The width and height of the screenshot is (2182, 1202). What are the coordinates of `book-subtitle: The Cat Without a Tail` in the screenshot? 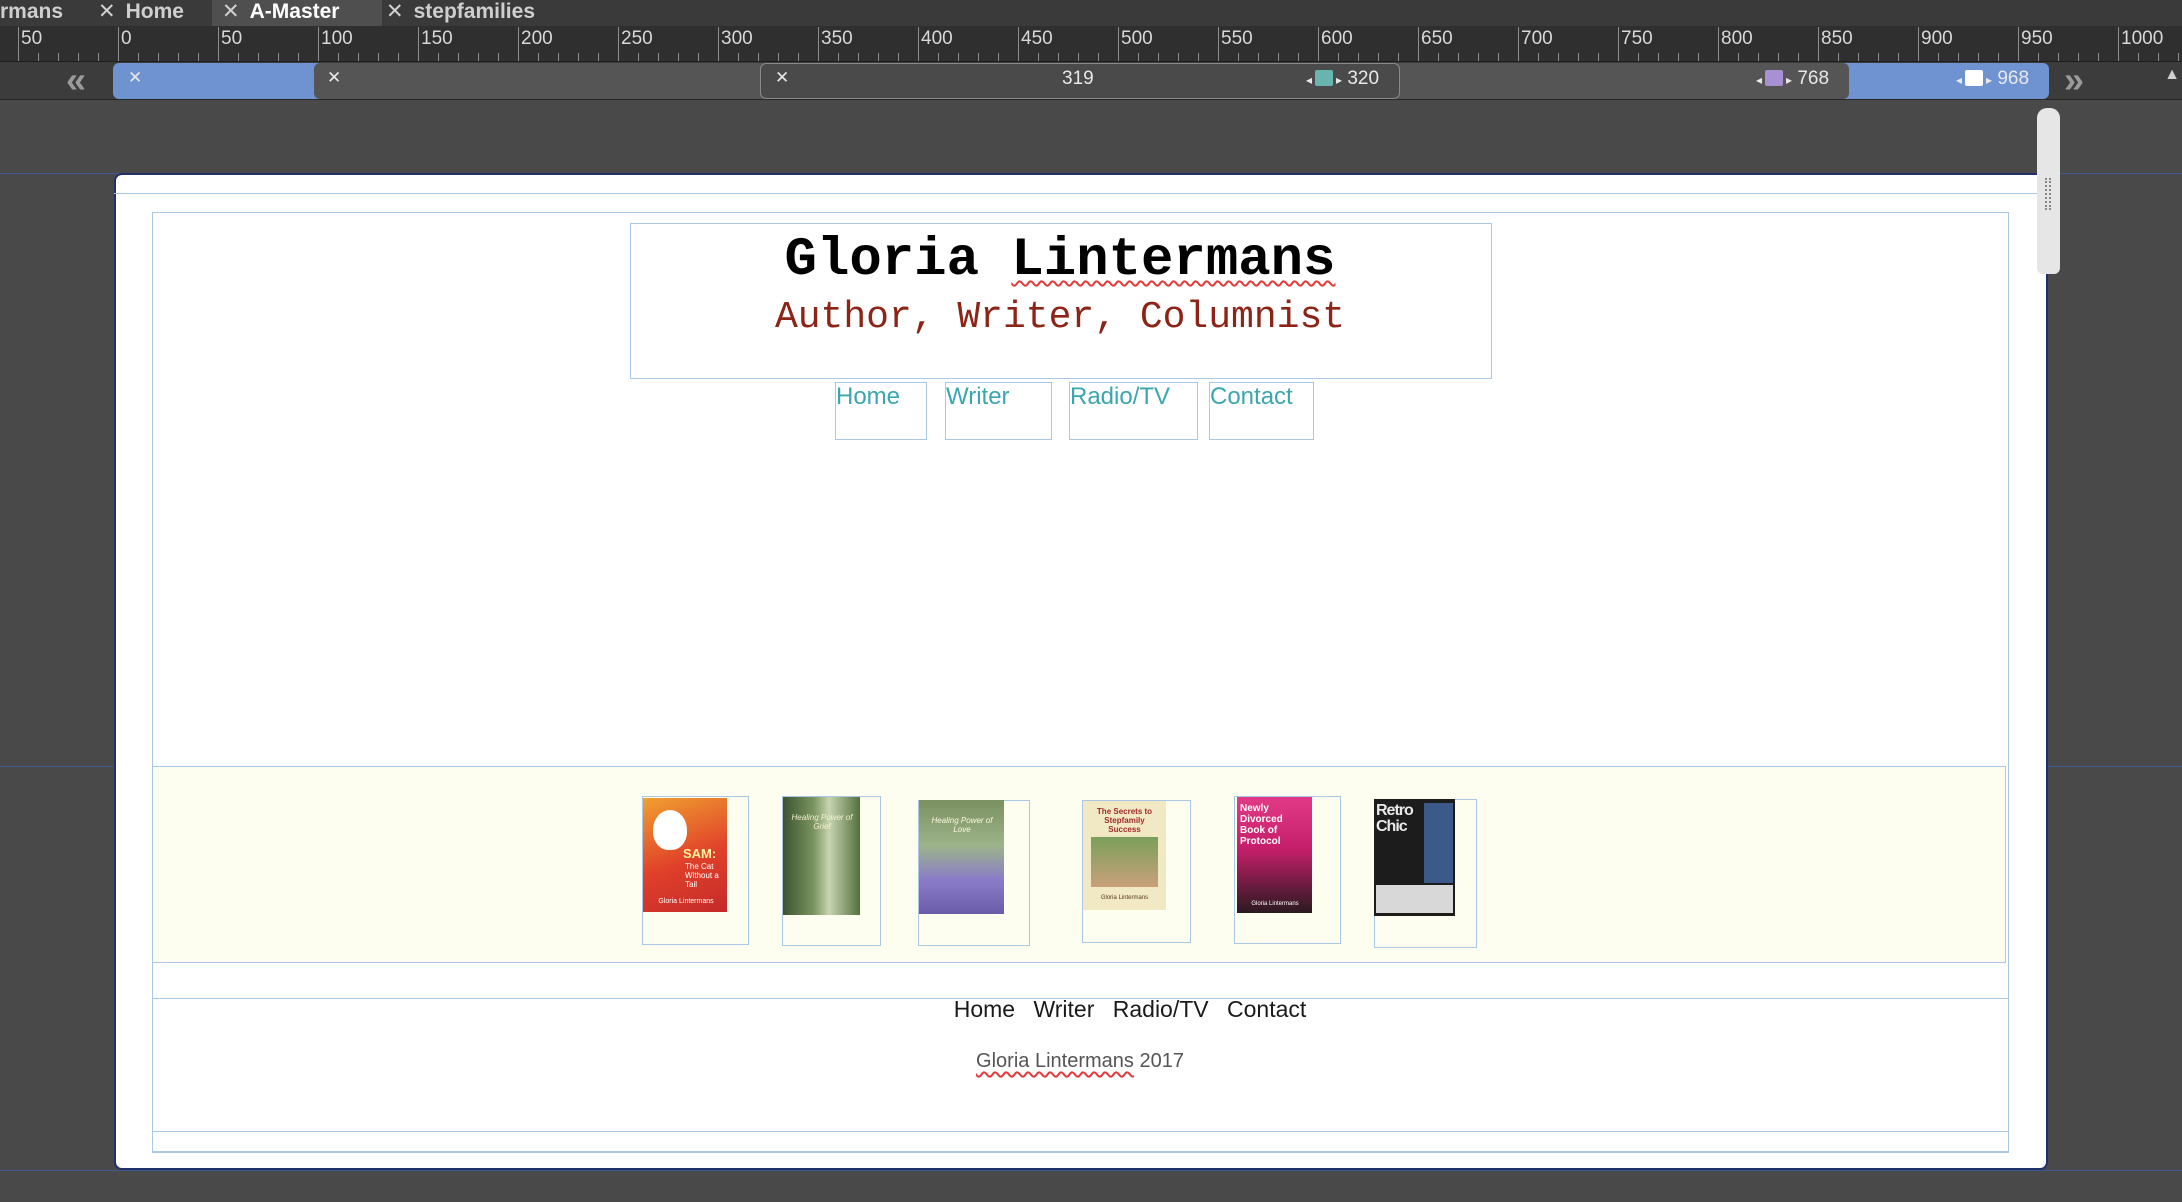 It's located at (702, 875).